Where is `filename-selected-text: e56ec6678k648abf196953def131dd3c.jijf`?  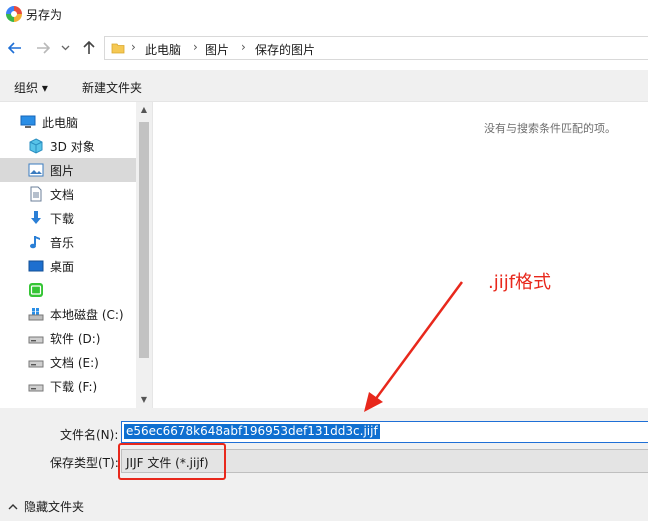
filename-selected-text: e56ec6678k648abf196953def131dd3c.jijf is located at coordinates (252, 431).